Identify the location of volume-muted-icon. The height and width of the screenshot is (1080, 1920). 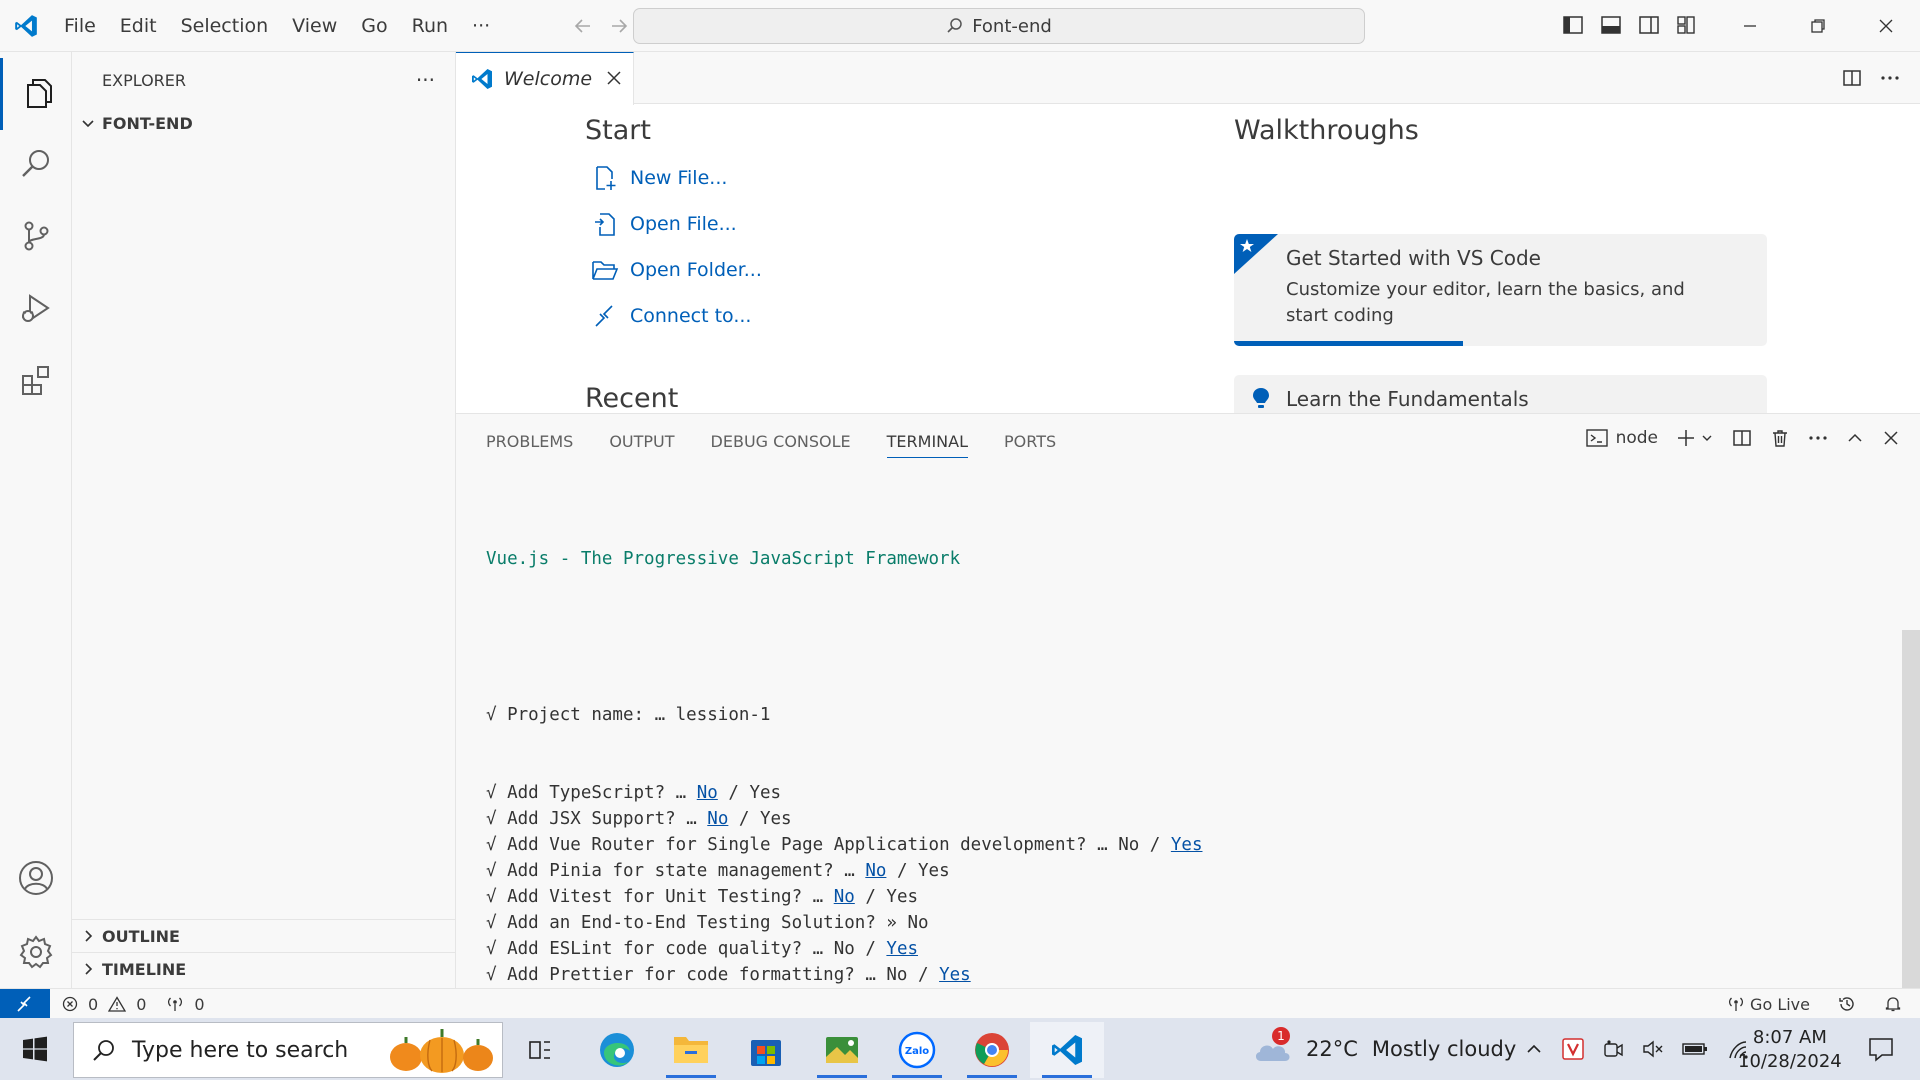
(1653, 1049).